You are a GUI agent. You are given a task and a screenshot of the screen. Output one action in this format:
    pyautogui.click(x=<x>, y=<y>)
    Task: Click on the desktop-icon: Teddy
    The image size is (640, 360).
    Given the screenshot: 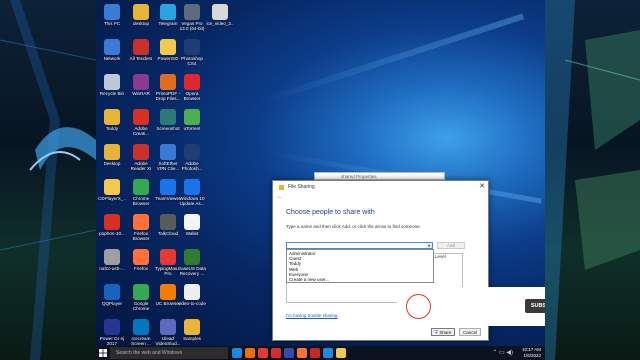 What is the action you would take?
    pyautogui.click(x=112, y=120)
    